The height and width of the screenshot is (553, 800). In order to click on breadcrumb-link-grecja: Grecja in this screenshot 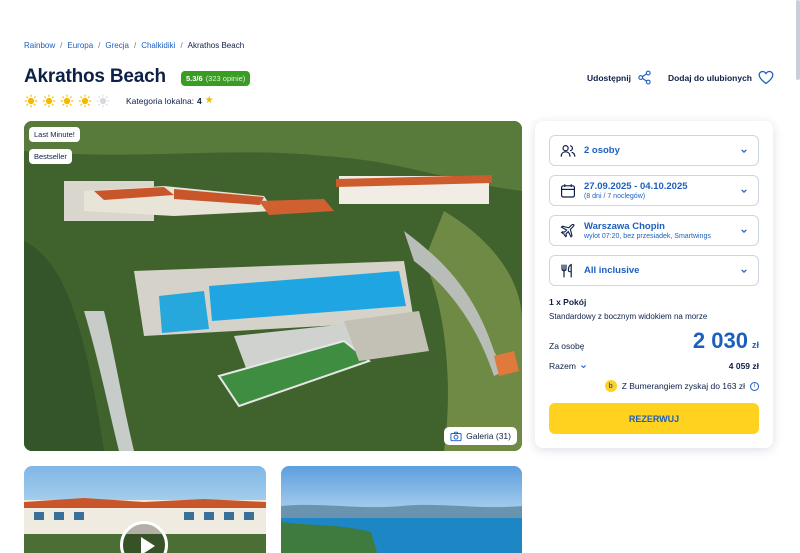, I will do `click(117, 45)`.